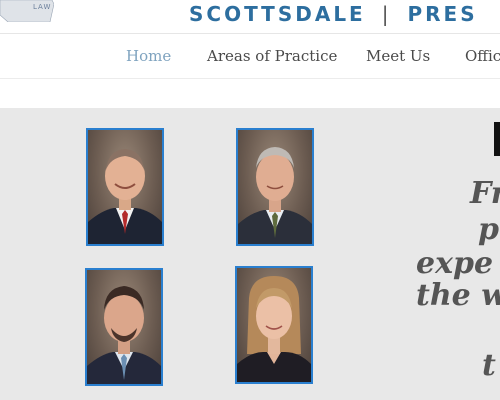 Image resolution: width=500 pixels, height=400 pixels. Describe the element at coordinates (488, 229) in the screenshot. I see `tagline-line-2: p` at that location.